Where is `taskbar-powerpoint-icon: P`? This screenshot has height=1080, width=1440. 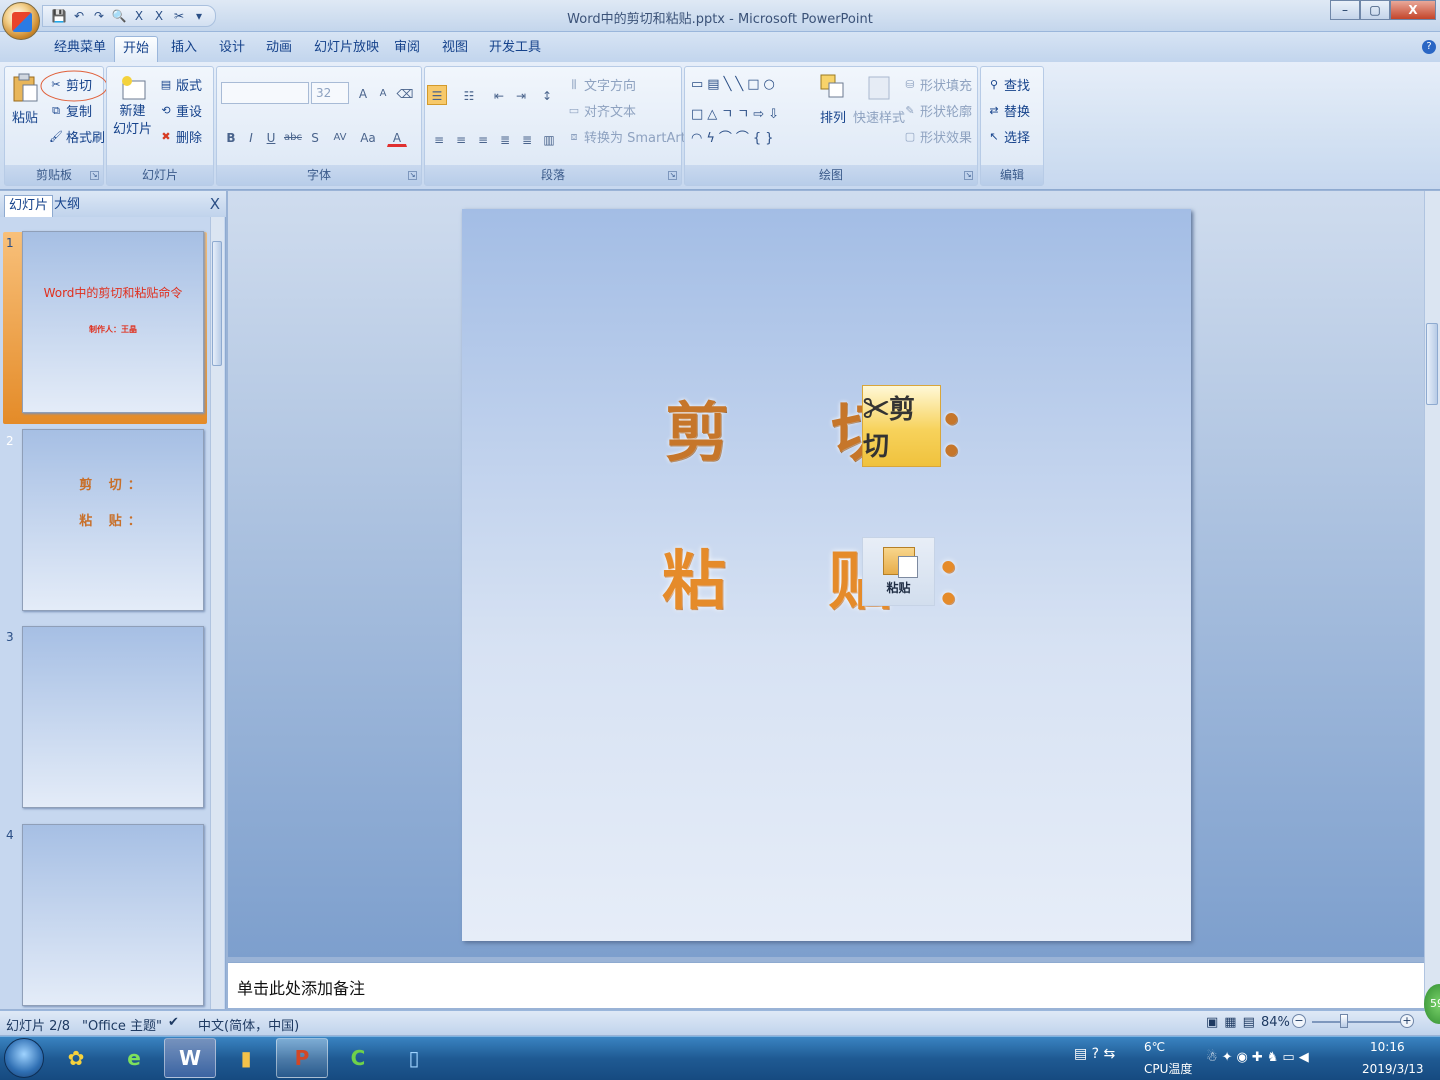
taskbar-powerpoint-icon: P is located at coordinates (302, 1058).